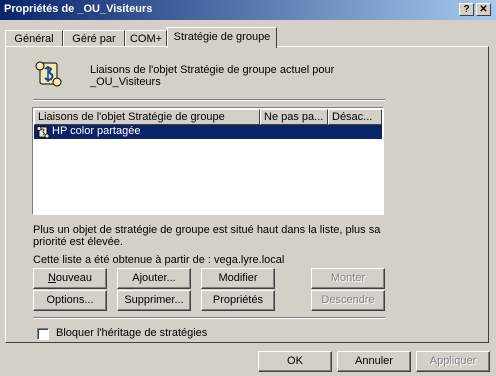 The image size is (496, 376). I want to click on window-title: Propriétés de _OU_Visiteurs, so click(78, 9).